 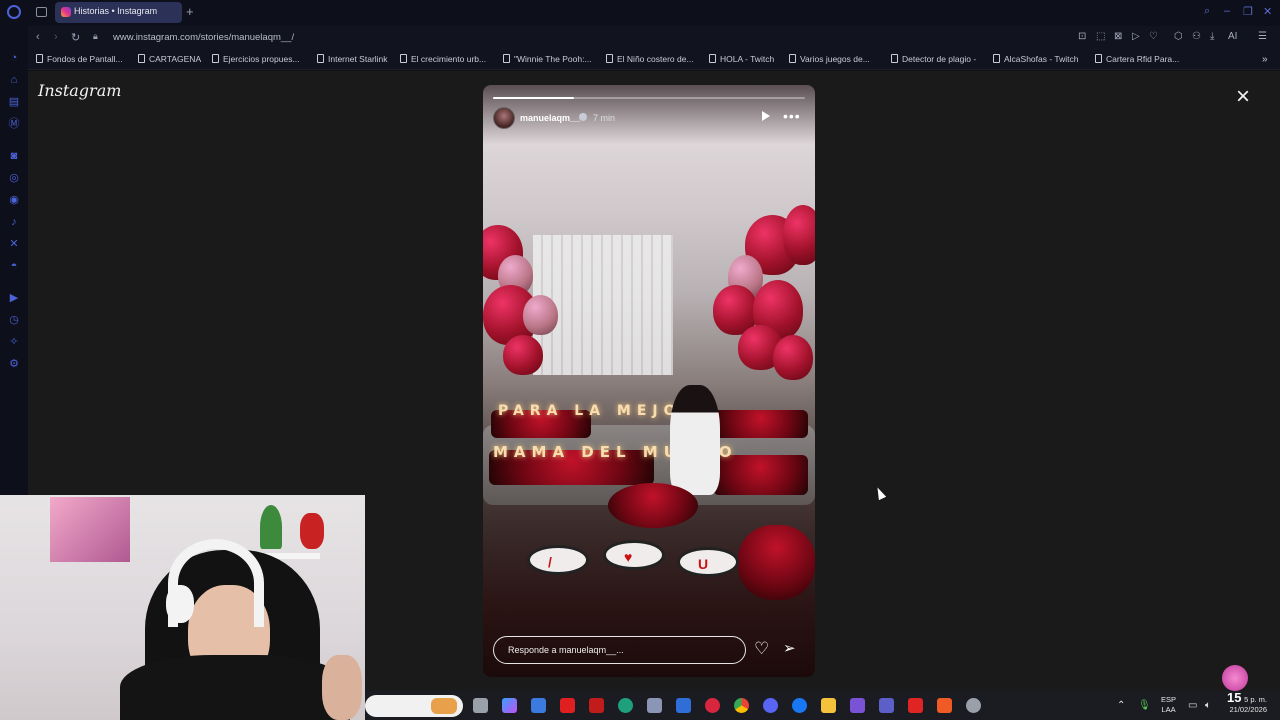 I want to click on microphone-icon: 🎙︎, so click(x=1144, y=705).